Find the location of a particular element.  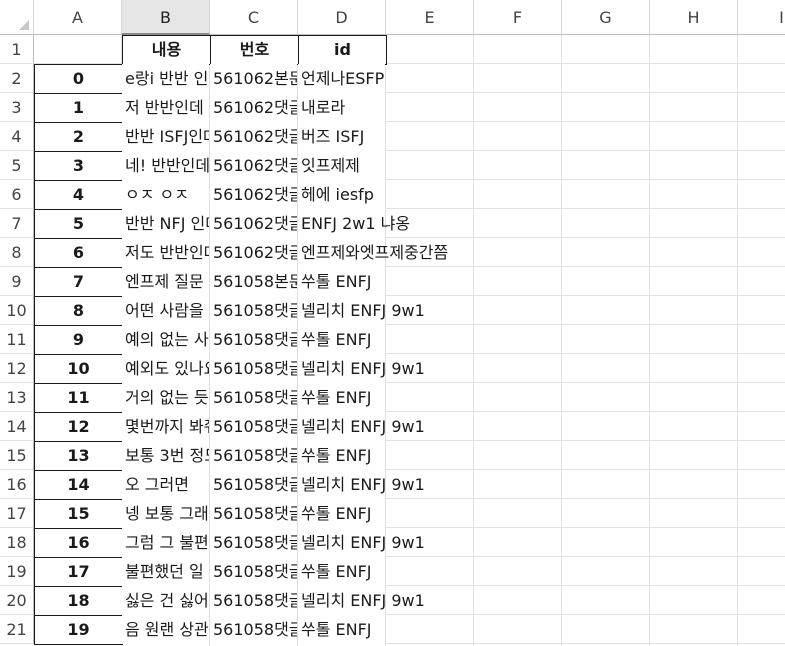

header-cell-d: id is located at coordinates (342, 50).